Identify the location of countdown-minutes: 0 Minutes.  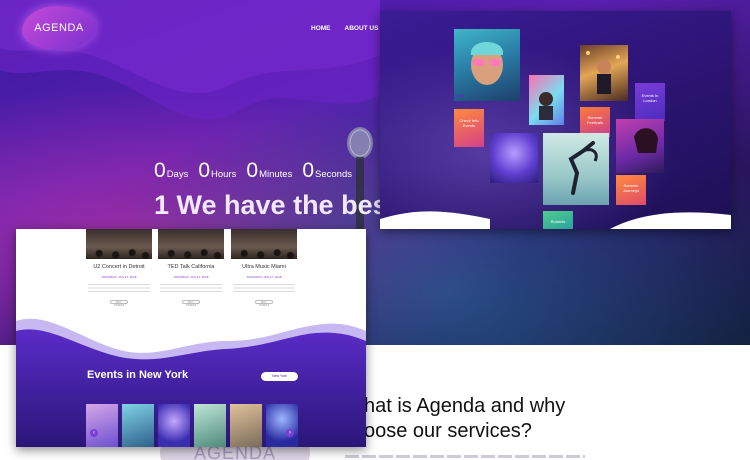
(269, 170).